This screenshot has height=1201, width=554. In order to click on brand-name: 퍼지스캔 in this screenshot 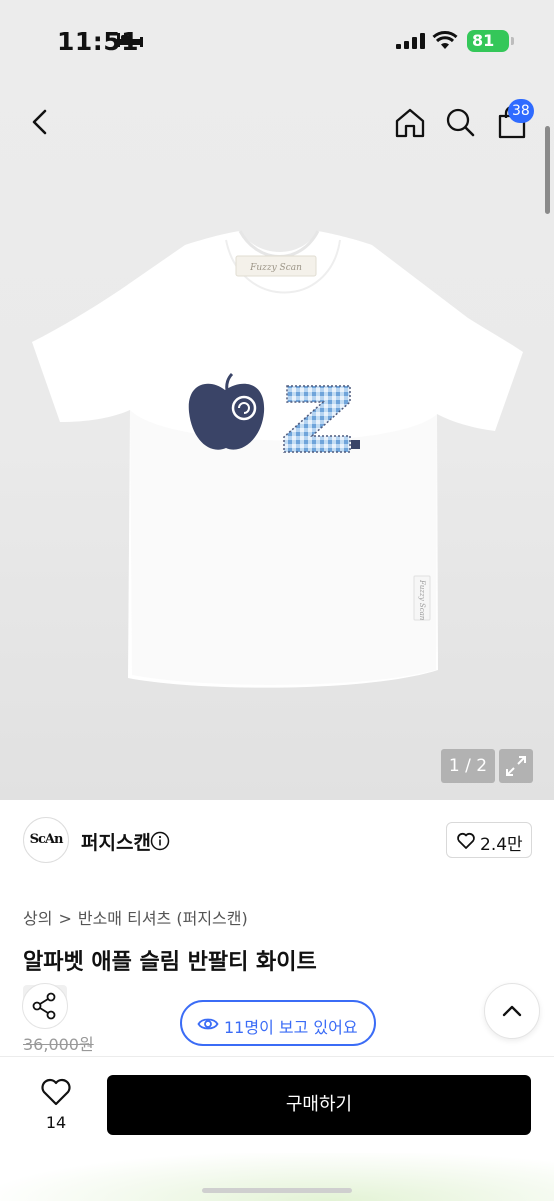, I will do `click(116, 841)`.